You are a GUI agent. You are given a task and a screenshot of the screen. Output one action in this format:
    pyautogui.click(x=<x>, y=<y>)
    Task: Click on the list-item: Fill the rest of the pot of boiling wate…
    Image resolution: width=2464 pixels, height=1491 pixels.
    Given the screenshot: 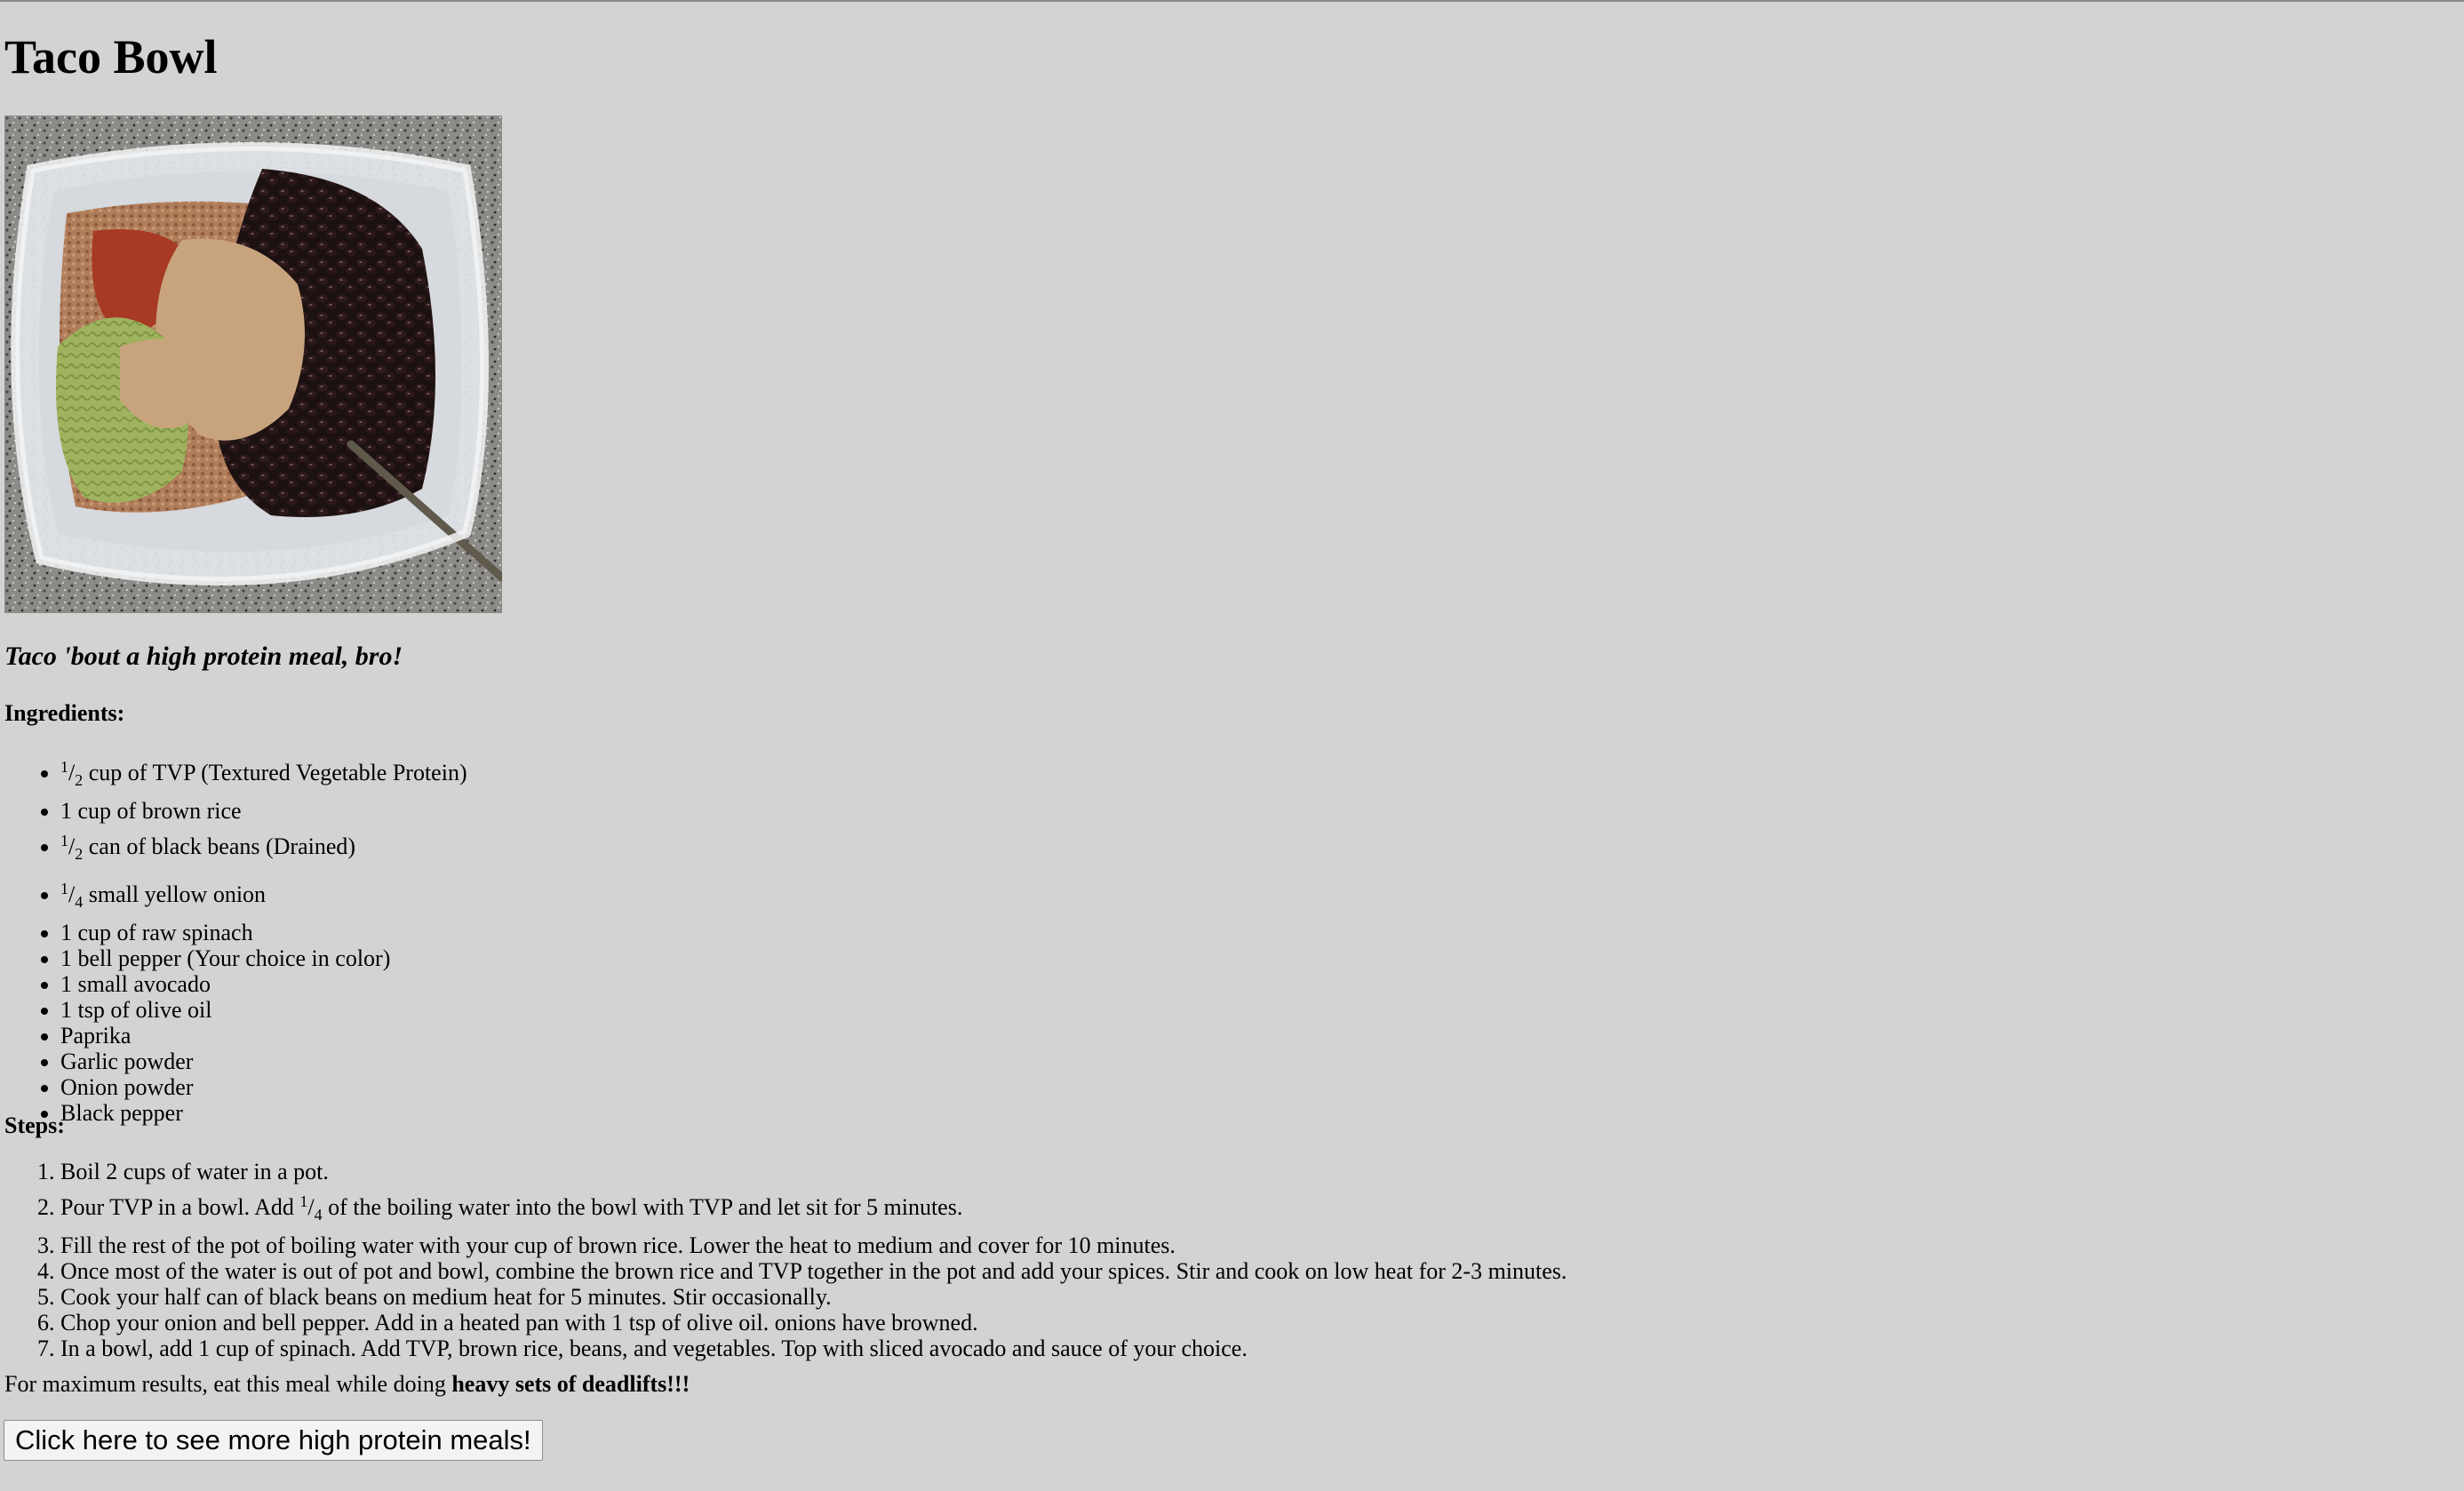 What is the action you would take?
    pyautogui.click(x=813, y=1245)
    